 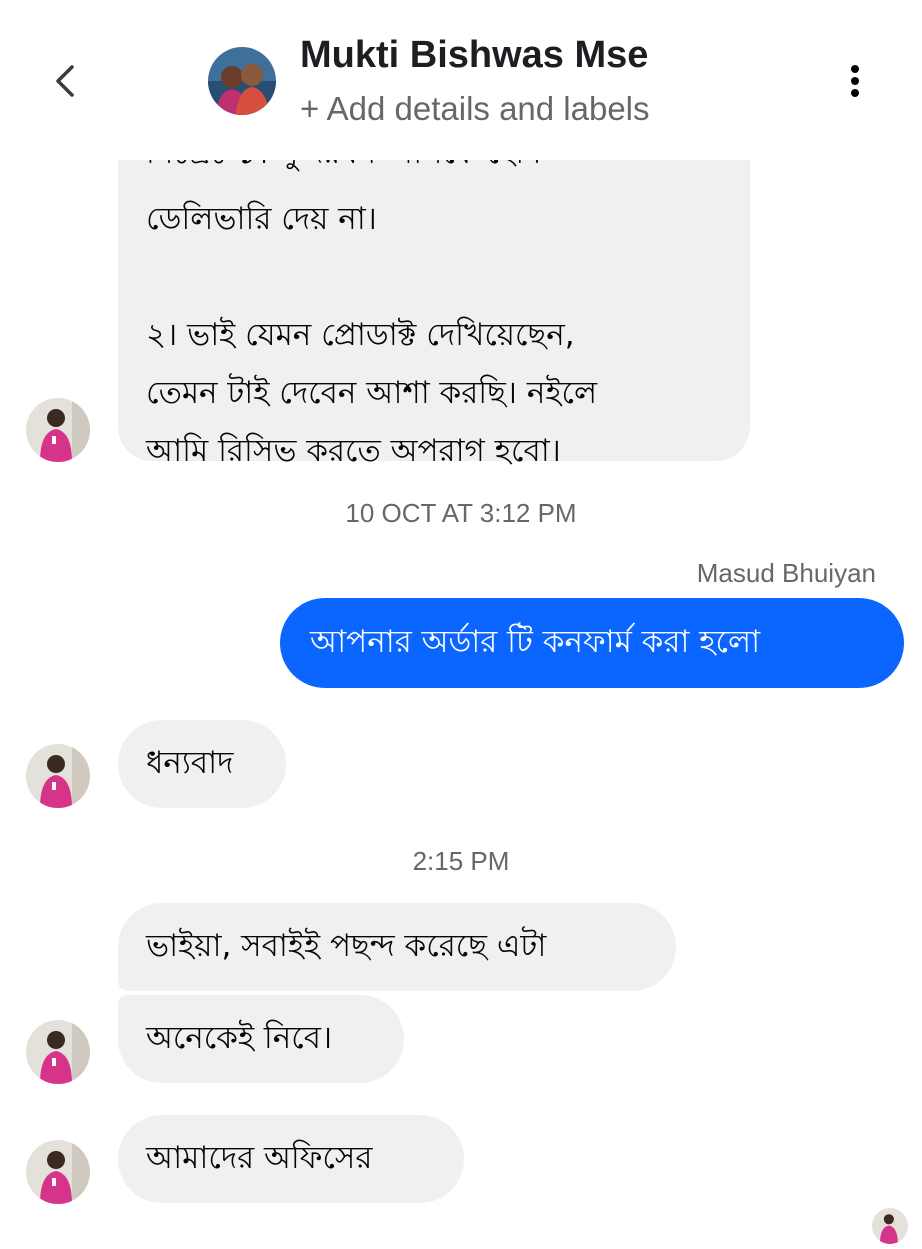 What do you see at coordinates (890, 1226) in the screenshot?
I see `seen-indicator-avatar` at bounding box center [890, 1226].